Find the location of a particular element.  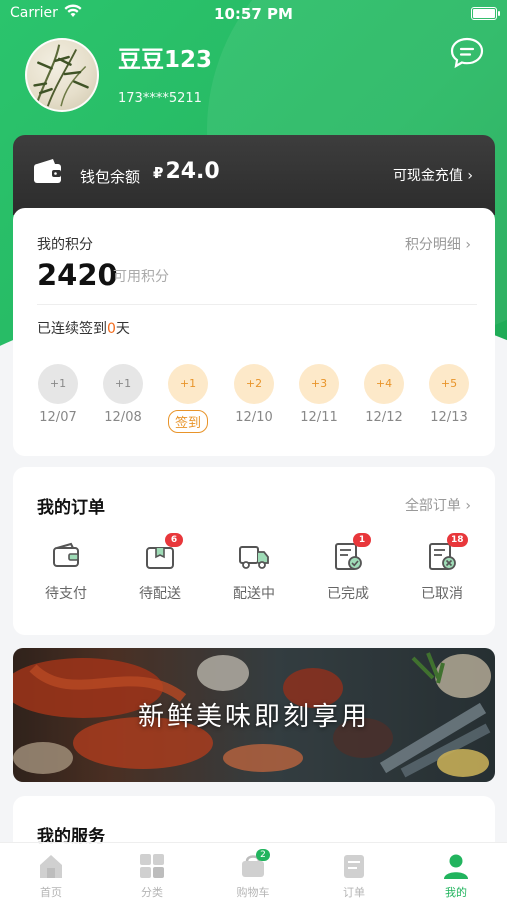

tab-label: 订单 is located at coordinates (354, 892).